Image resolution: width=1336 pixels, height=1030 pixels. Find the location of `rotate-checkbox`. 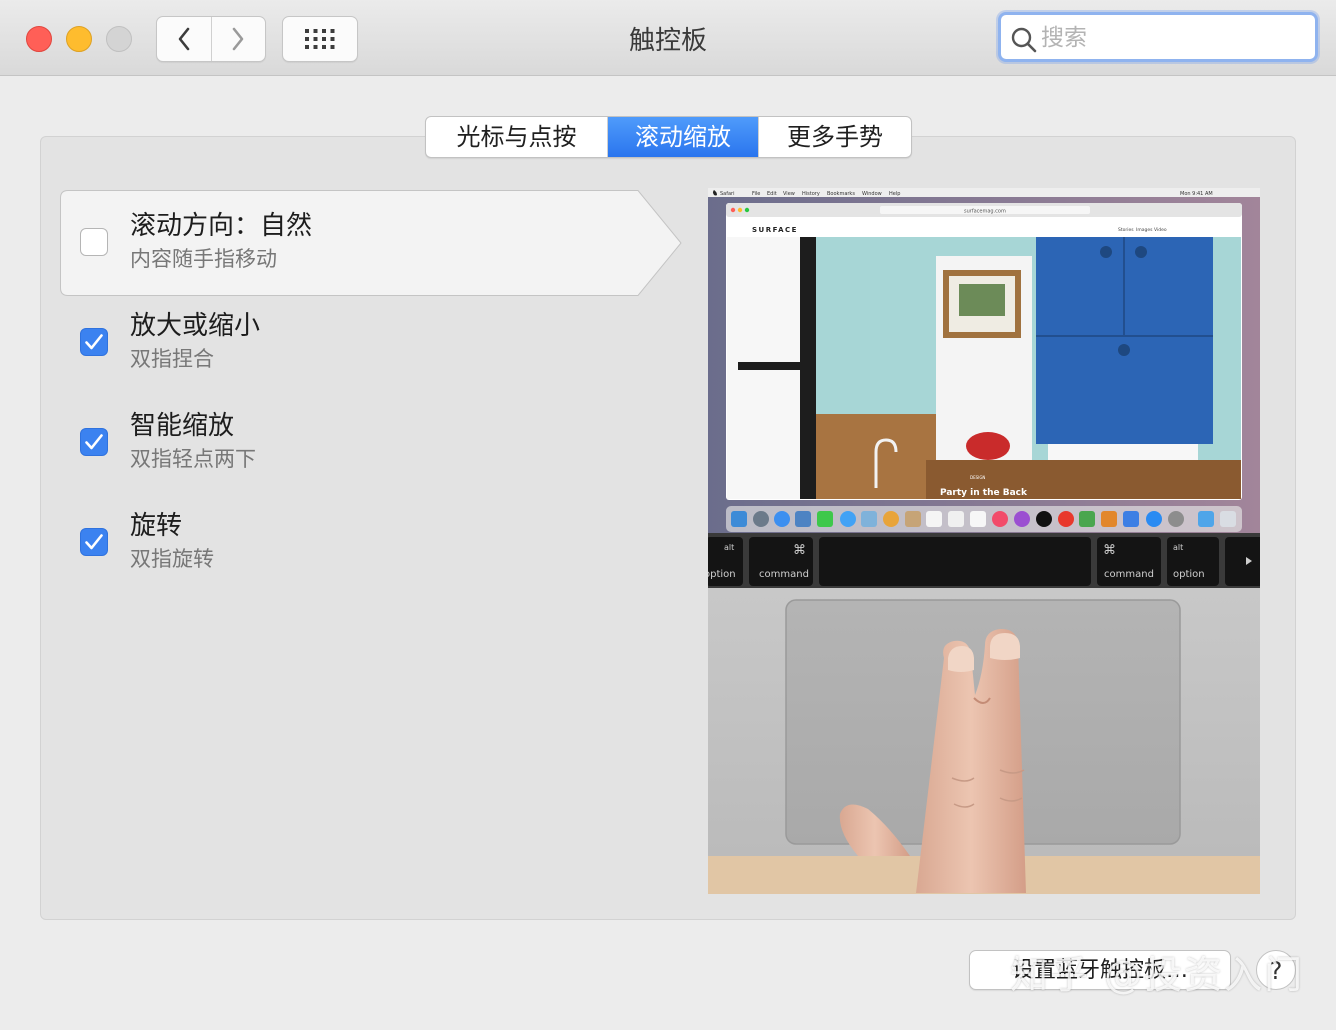

rotate-checkbox is located at coordinates (94, 542).